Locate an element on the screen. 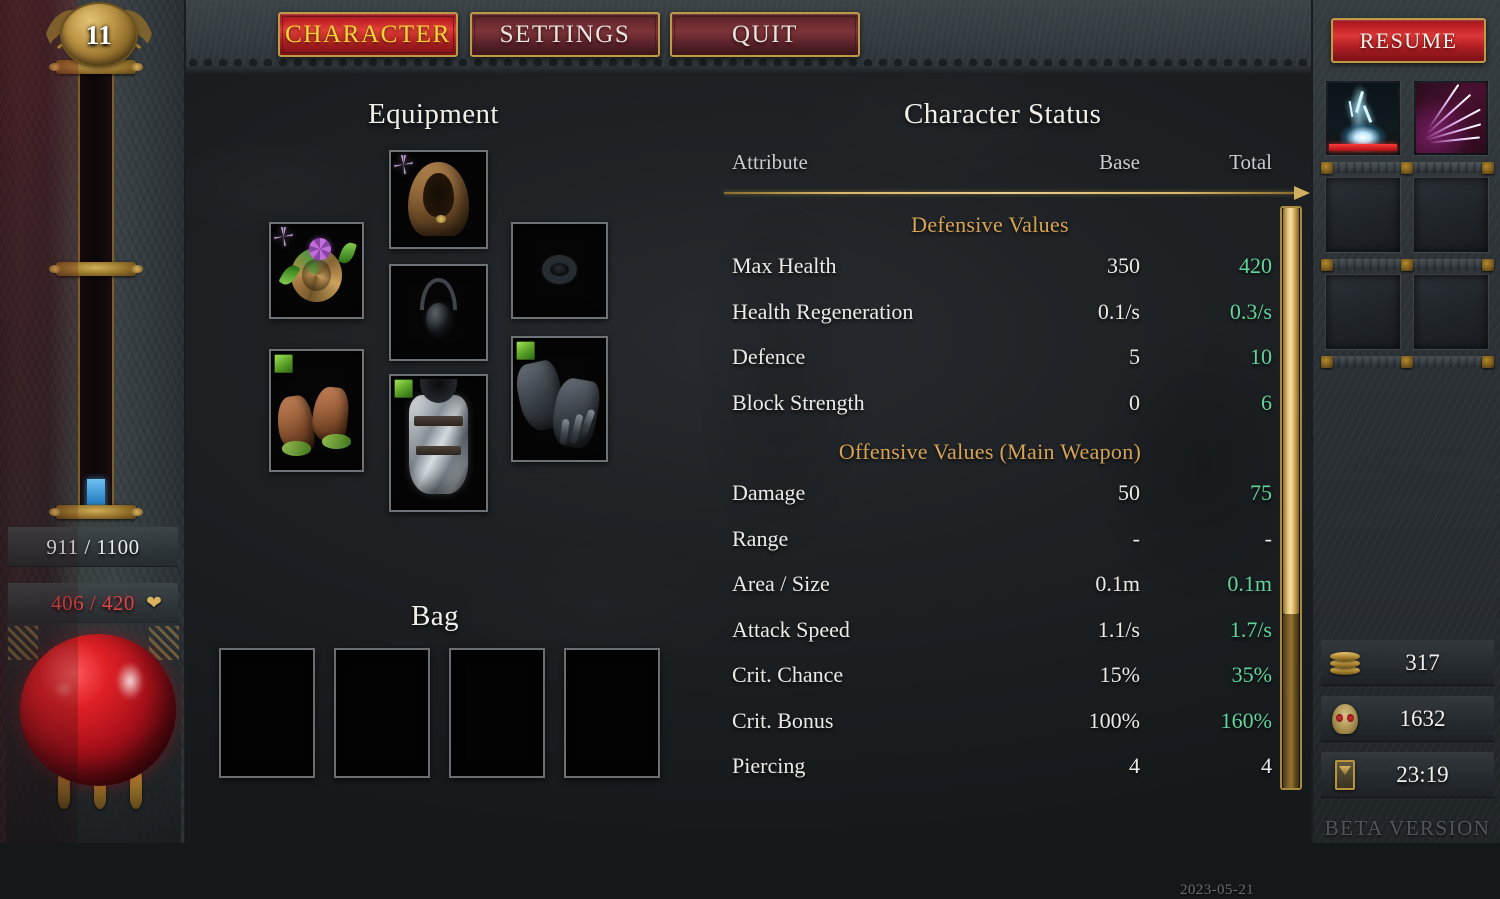  health-value: 406 / 420 is located at coordinates (93, 602).